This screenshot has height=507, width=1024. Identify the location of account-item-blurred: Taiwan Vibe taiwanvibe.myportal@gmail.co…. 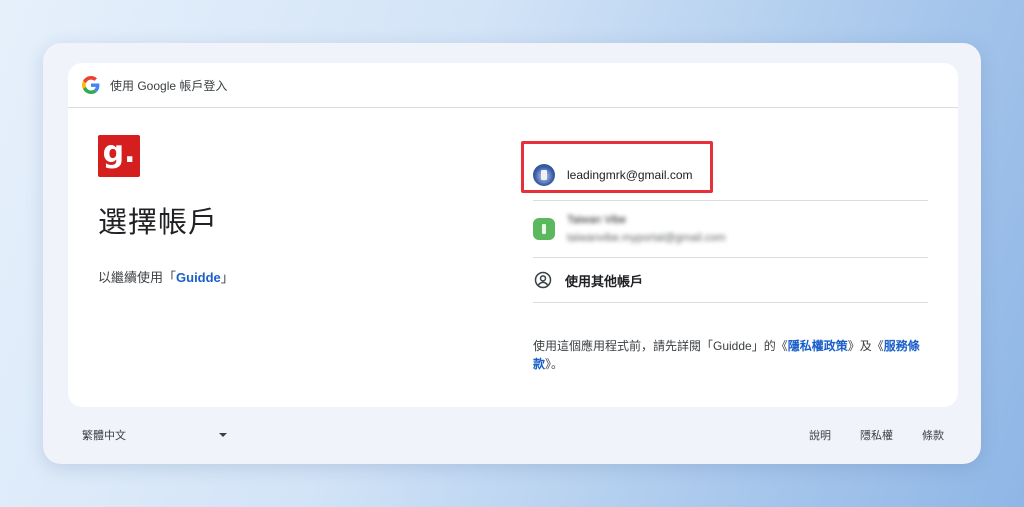
(730, 229).